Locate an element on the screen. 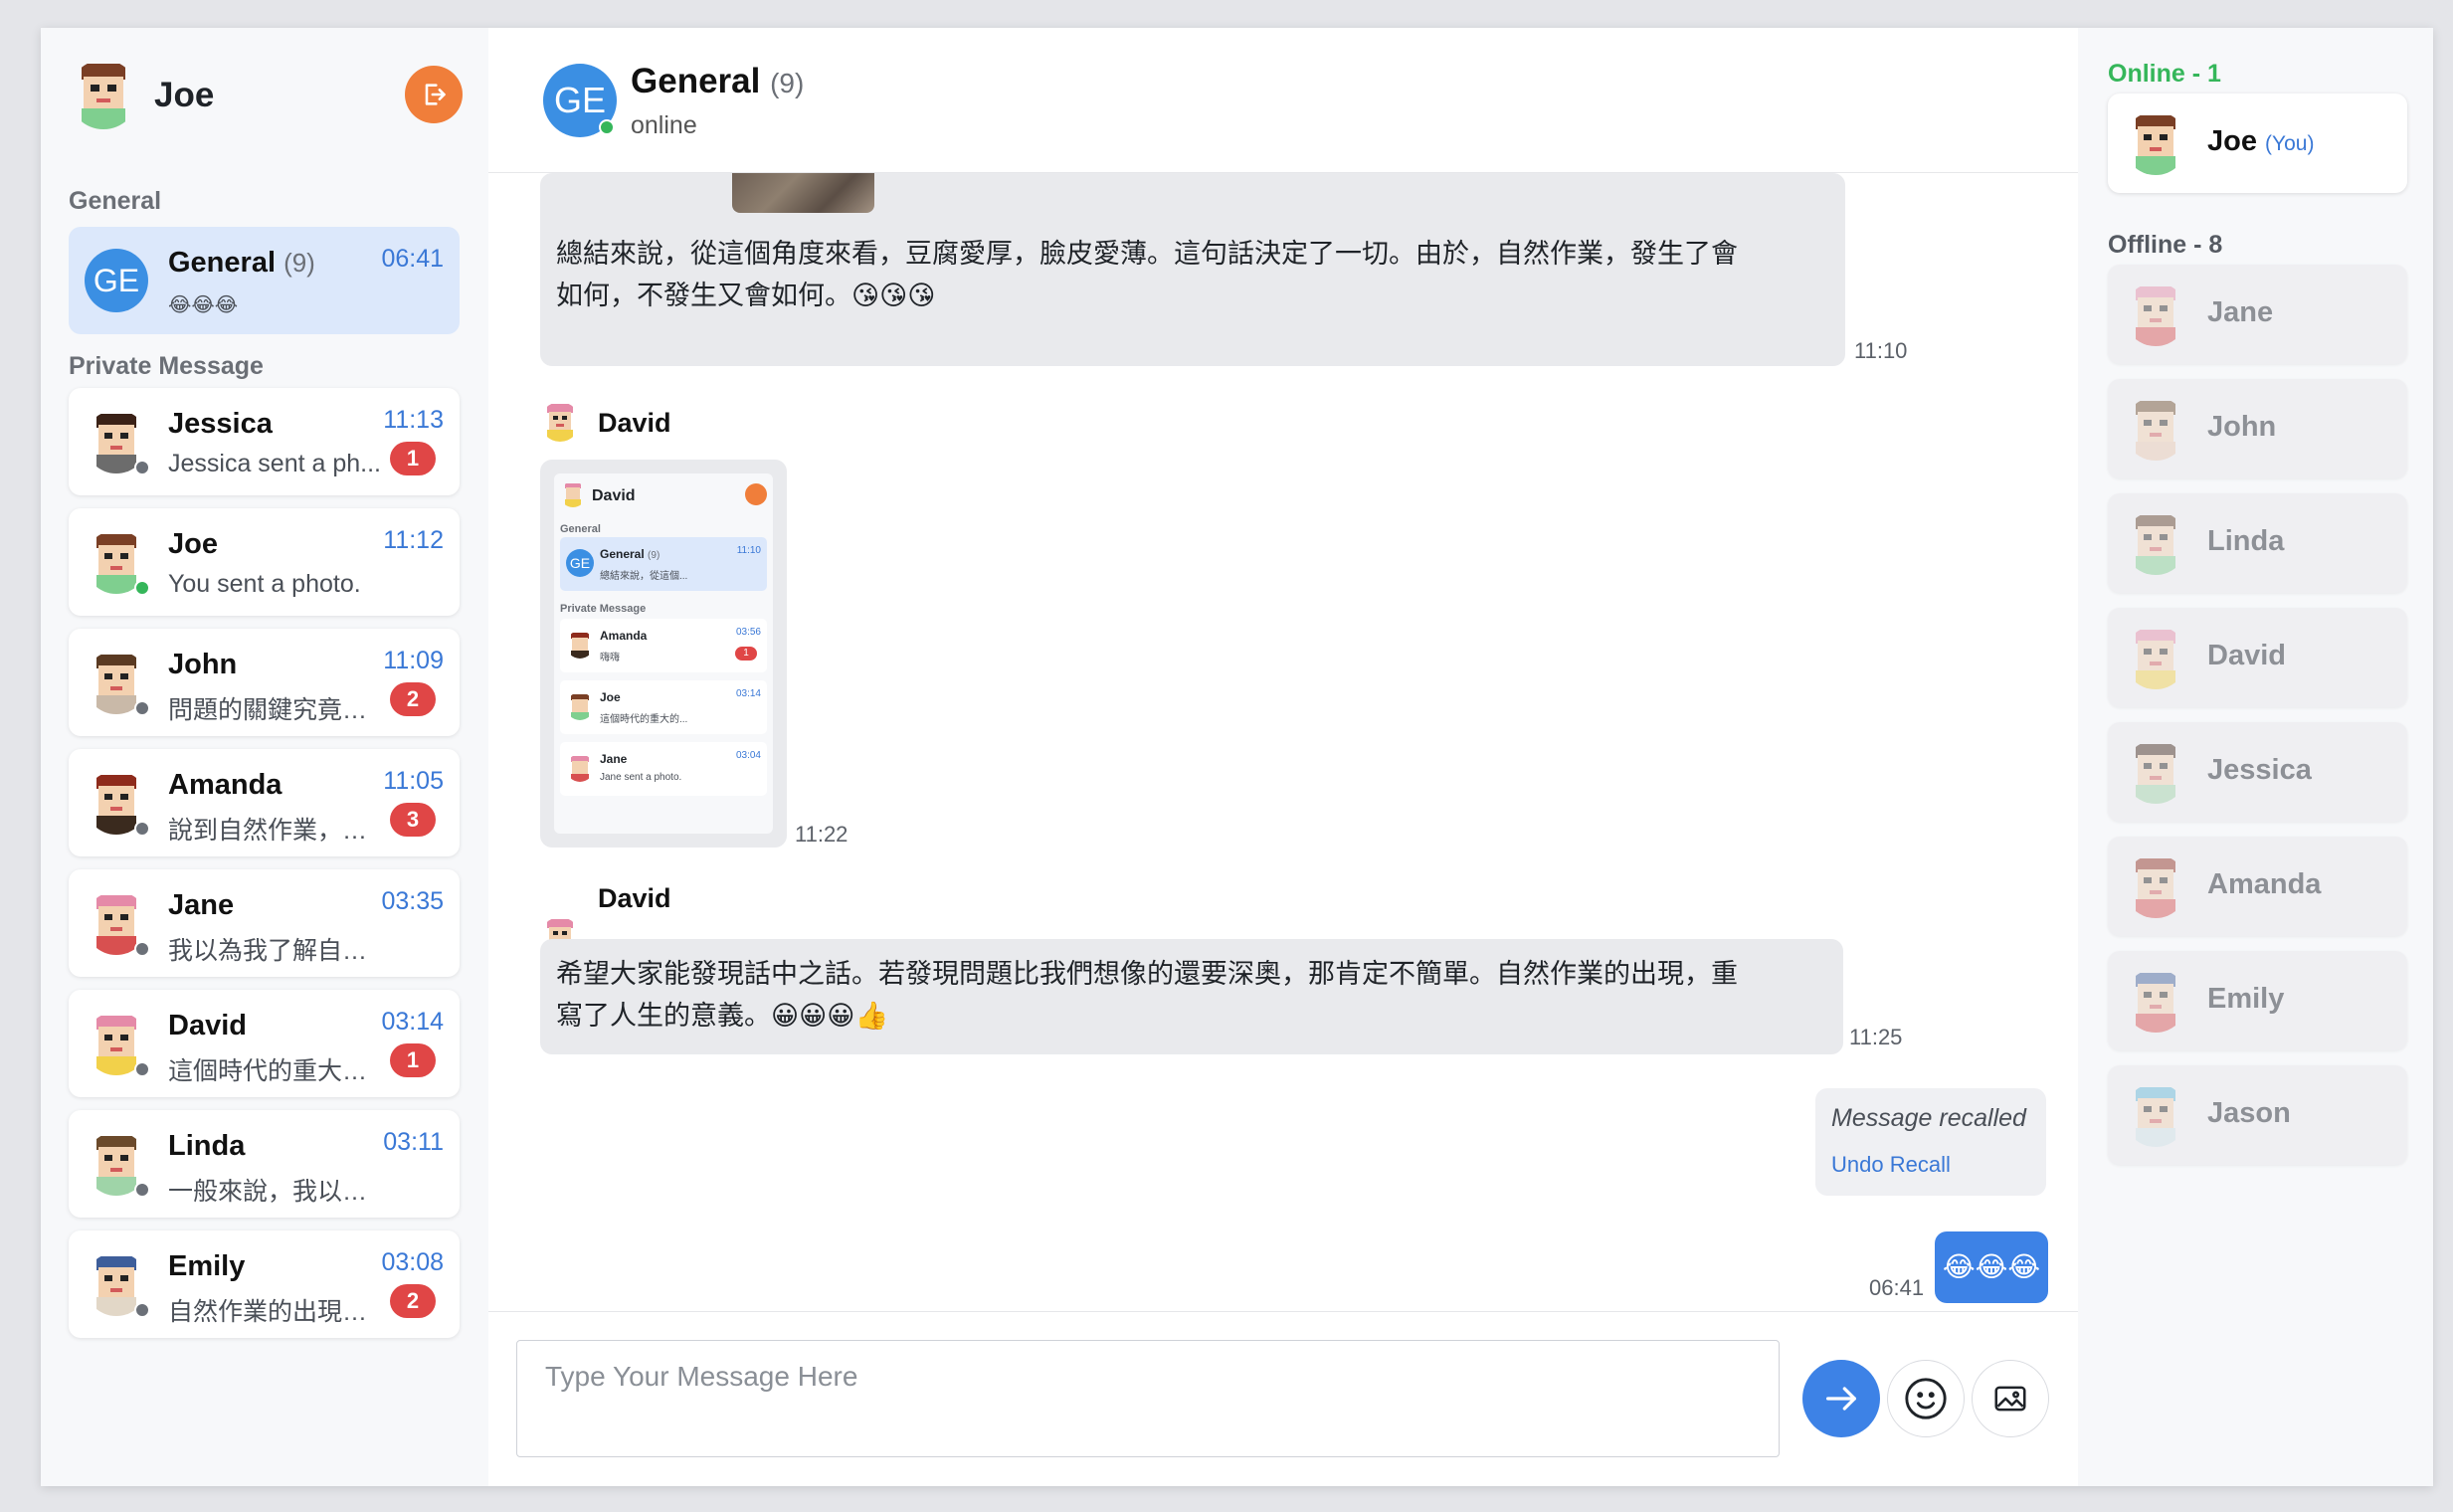 The width and height of the screenshot is (2453, 1512). mini-conv-preview: 嗨嗨 is located at coordinates (610, 658).